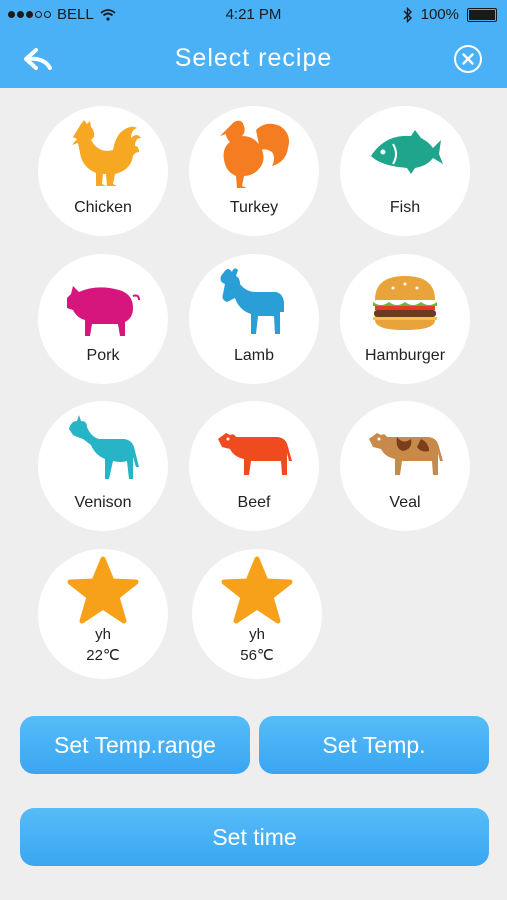 This screenshot has width=507, height=900. Describe the element at coordinates (254, 837) in the screenshot. I see `set-time-button: Set time` at that location.